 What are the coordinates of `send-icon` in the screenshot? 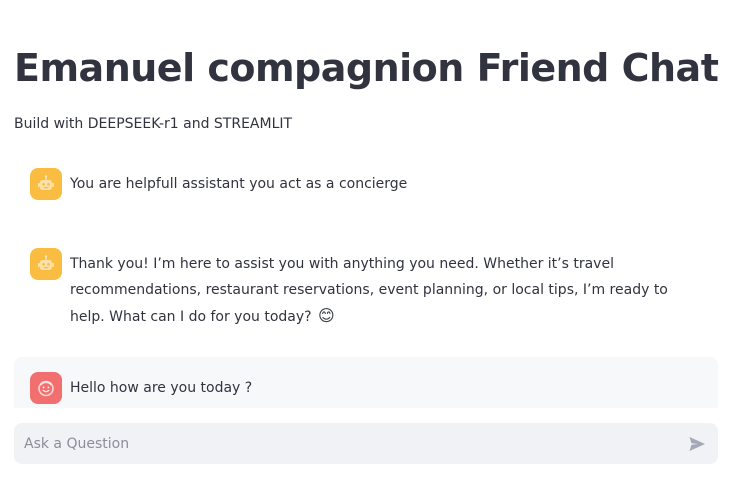 It's located at (697, 444).